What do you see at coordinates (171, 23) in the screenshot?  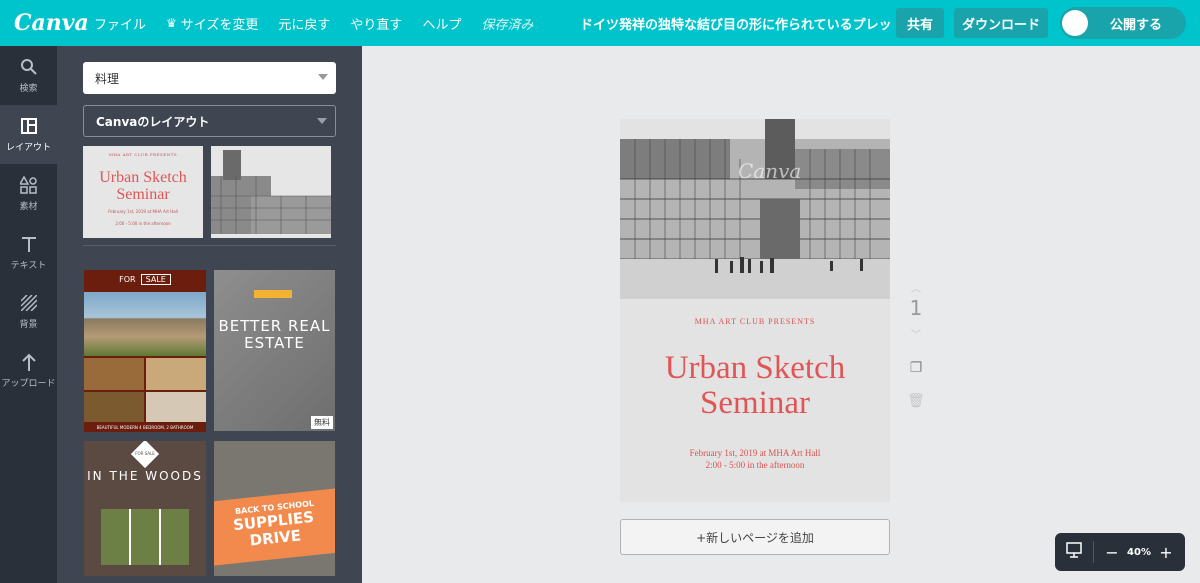 I see `crown-icon: ♛` at bounding box center [171, 23].